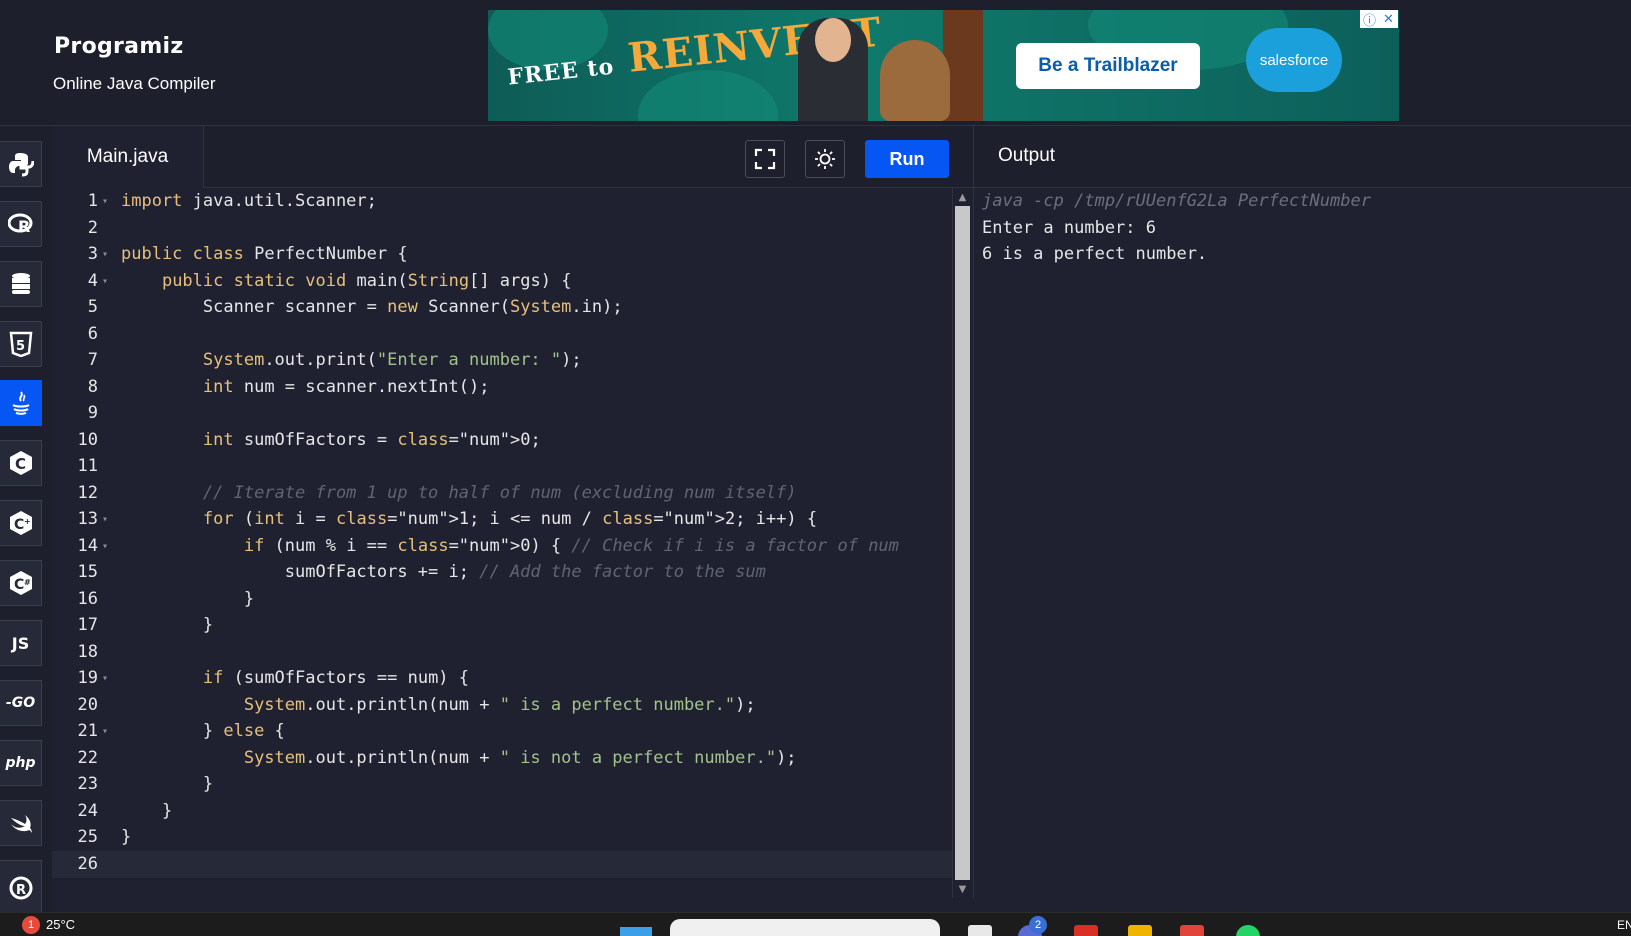 Image resolution: width=1631 pixels, height=936 pixels. I want to click on ad-person-image, so click(833, 69).